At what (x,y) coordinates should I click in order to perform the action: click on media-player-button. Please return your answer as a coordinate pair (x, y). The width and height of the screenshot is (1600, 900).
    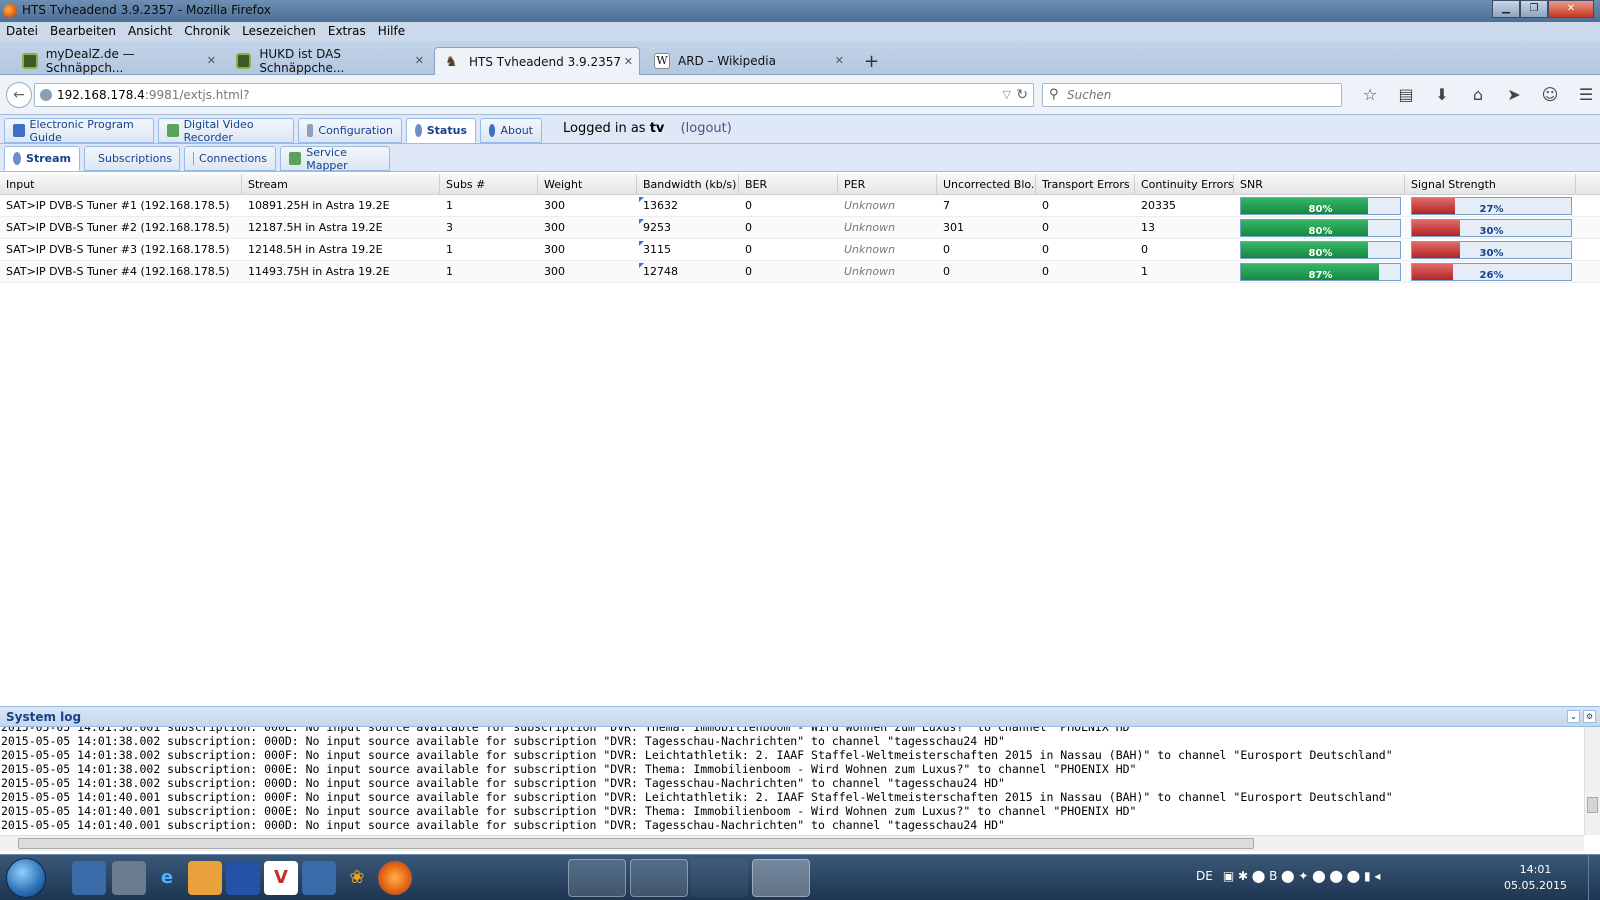
    Looking at the image, I should click on (719, 878).